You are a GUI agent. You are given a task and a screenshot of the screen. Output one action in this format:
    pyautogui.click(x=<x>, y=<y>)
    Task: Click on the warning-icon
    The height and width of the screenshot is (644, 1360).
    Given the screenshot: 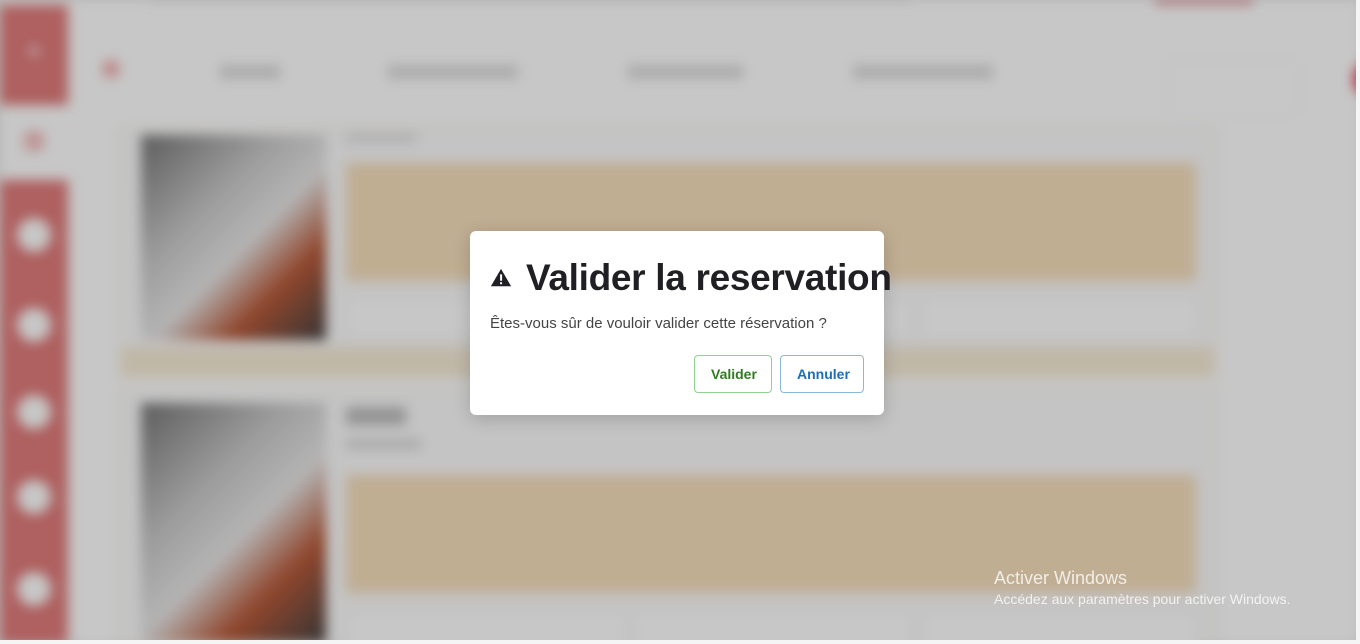 What is the action you would take?
    pyautogui.click(x=501, y=277)
    